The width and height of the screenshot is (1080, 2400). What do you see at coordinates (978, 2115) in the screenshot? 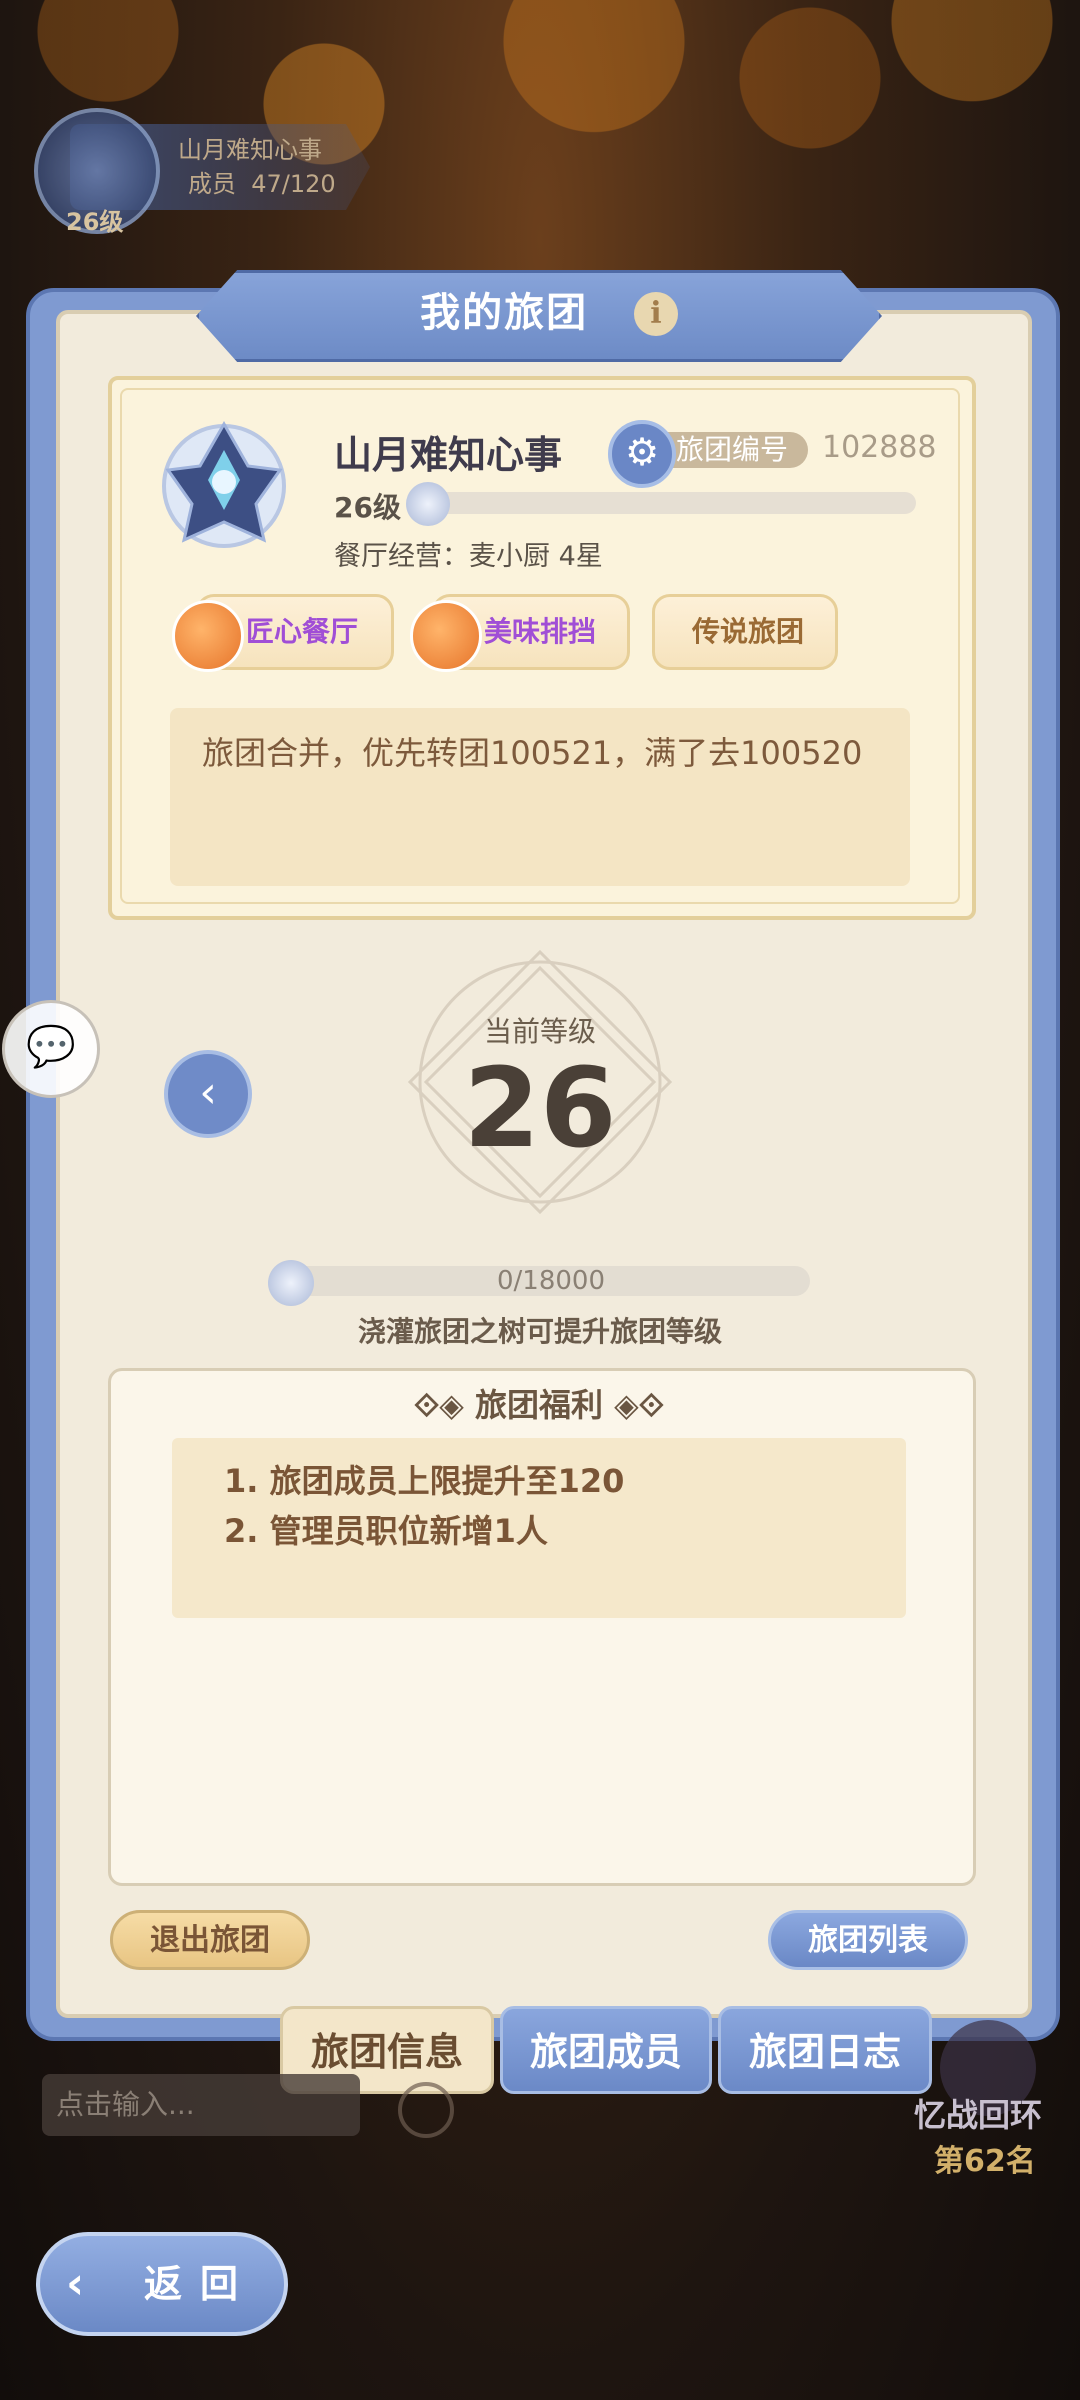
I see `mode-name: 忆战回环` at bounding box center [978, 2115].